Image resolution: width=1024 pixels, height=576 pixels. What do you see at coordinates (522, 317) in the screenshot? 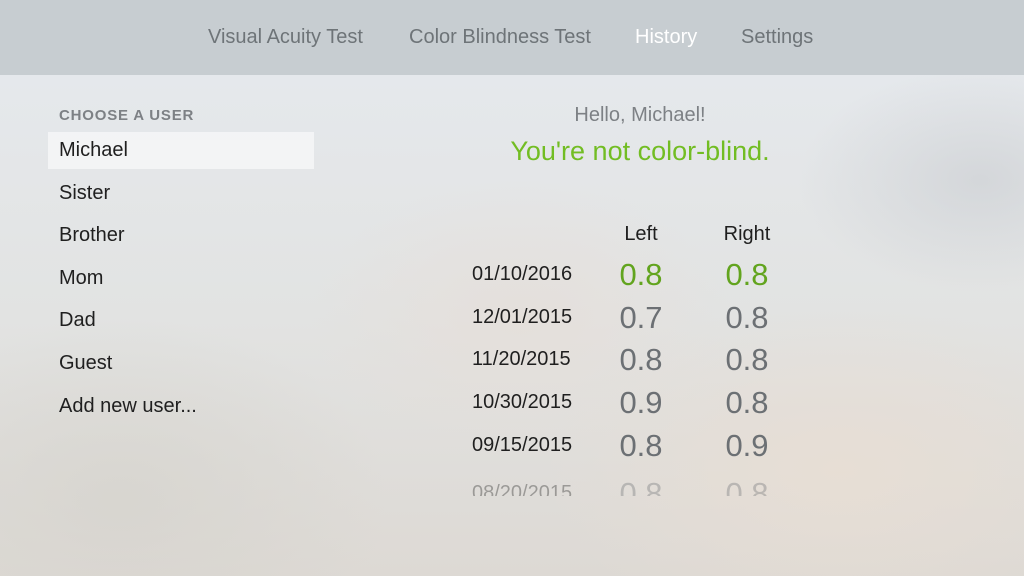
I see `history-date: 12/01/2015` at bounding box center [522, 317].